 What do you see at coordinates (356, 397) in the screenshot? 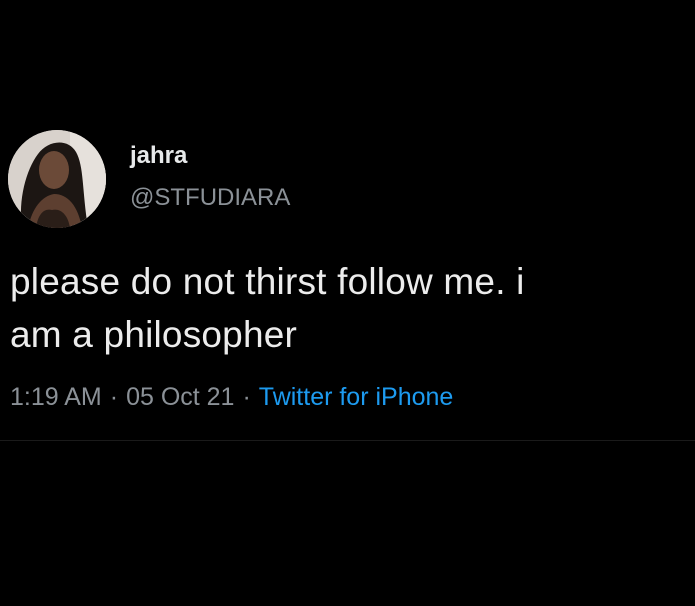
I see `tweet-source-link: Twitter for iPhone` at bounding box center [356, 397].